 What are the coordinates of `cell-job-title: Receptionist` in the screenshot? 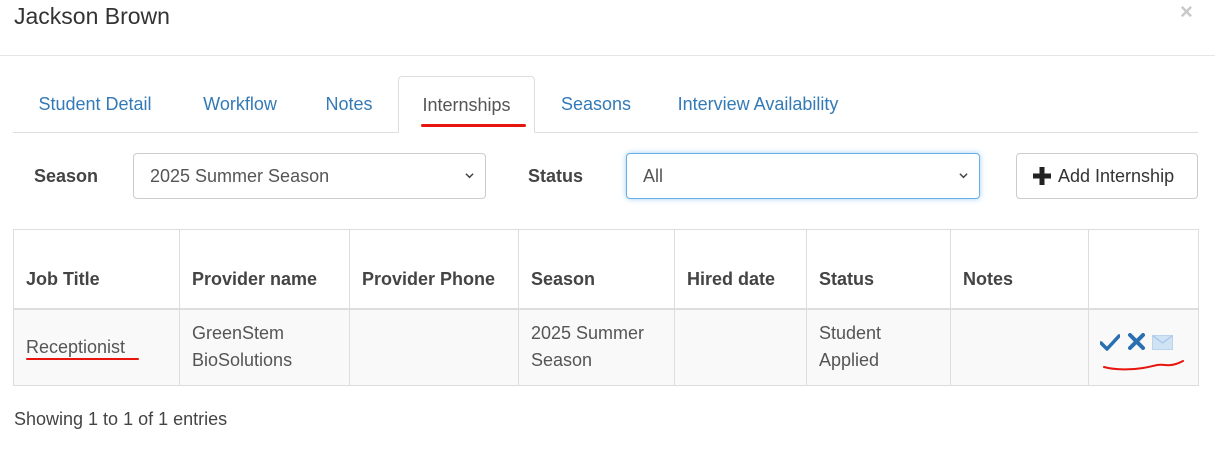 It's located at (96, 347).